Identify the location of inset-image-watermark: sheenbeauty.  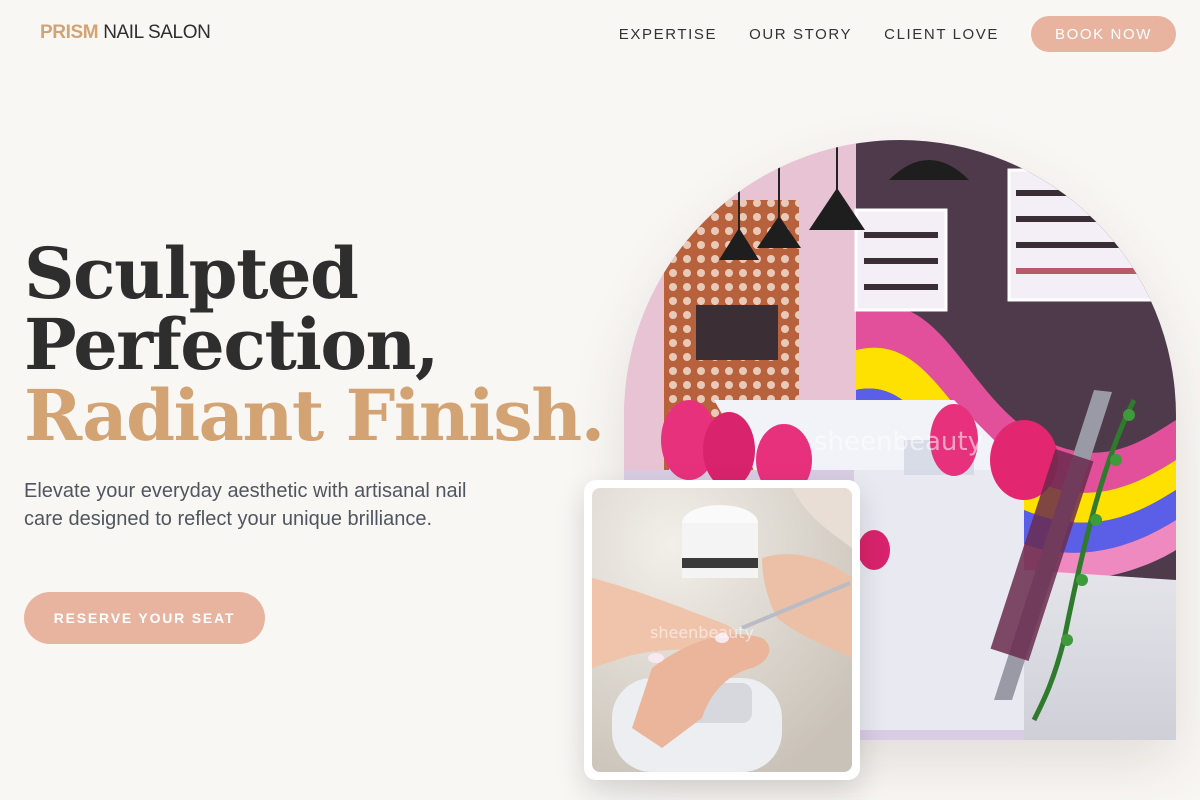
(702, 632).